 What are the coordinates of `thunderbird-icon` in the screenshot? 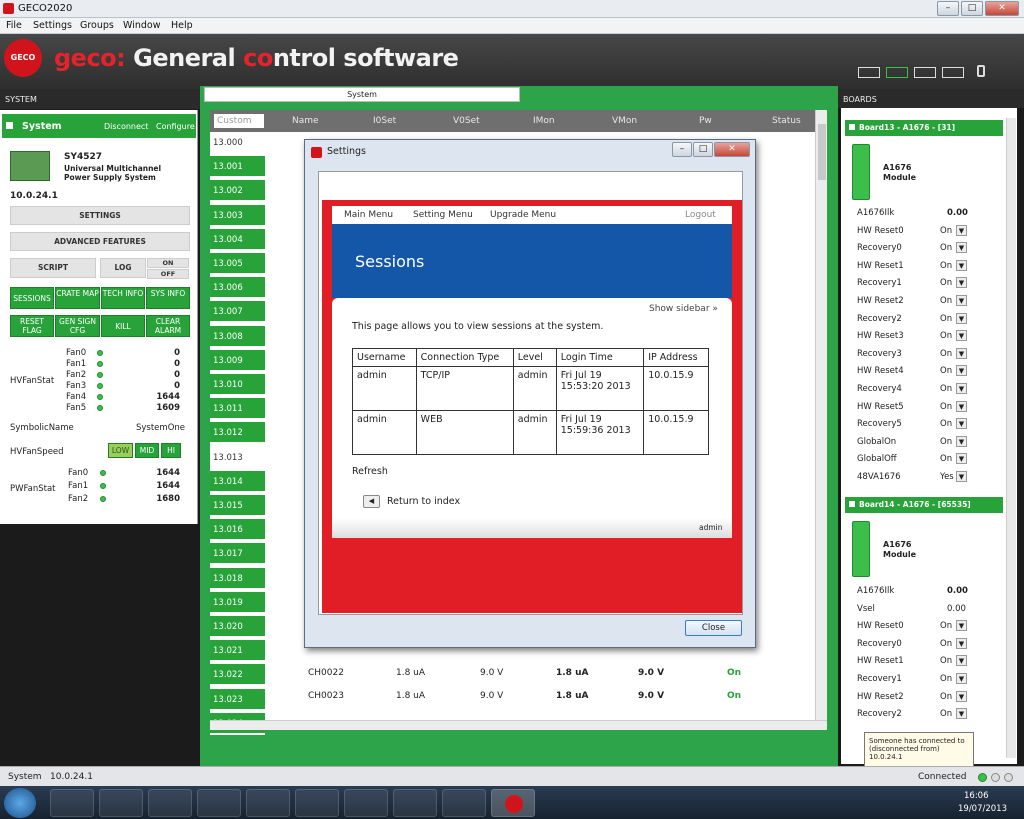 It's located at (219, 803).